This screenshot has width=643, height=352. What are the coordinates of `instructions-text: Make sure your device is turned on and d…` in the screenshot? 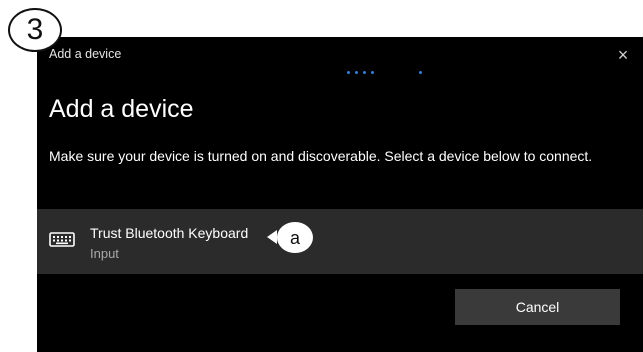 It's located at (321, 156).